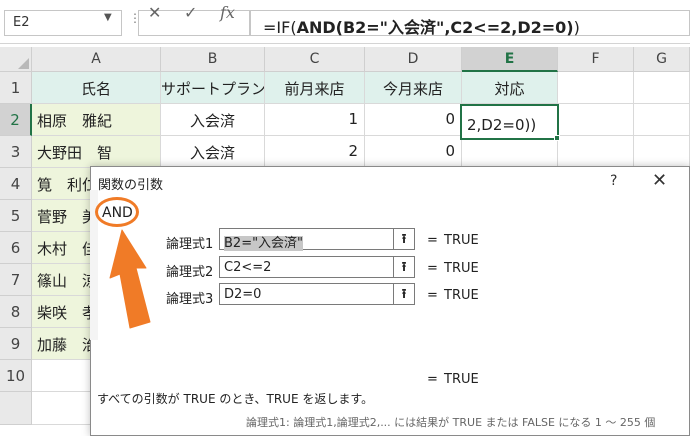  I want to click on table-header-cell: 前月来店, so click(315, 88).